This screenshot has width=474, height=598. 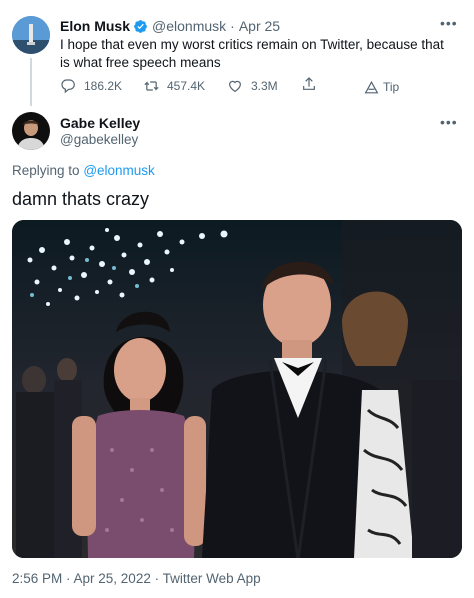 What do you see at coordinates (100, 123) in the screenshot?
I see `gabe-display-name: Gabe Kelley` at bounding box center [100, 123].